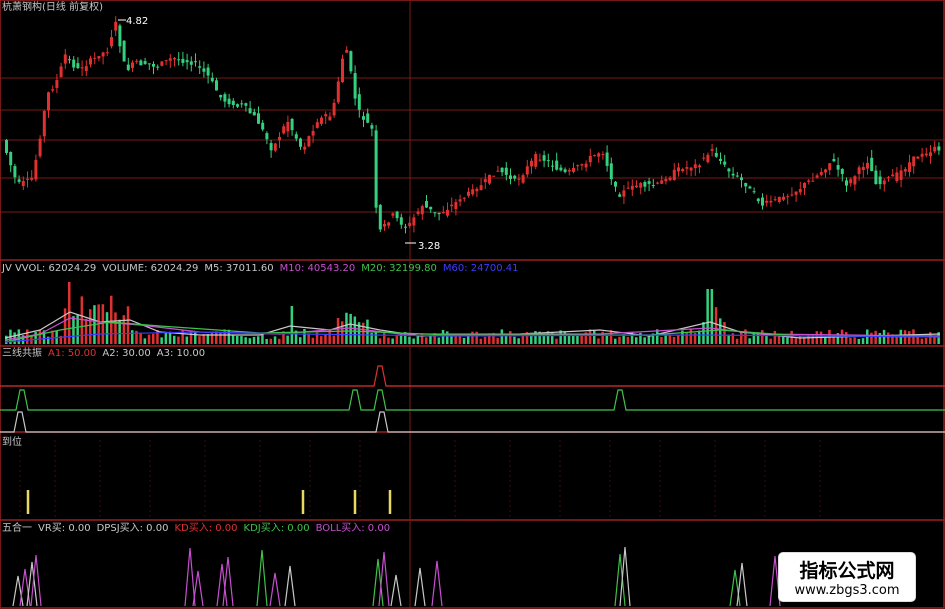 The height and width of the screenshot is (609, 945). Describe the element at coordinates (396, 590) in the screenshot. I see `wuheyi-signal-spike` at that location.